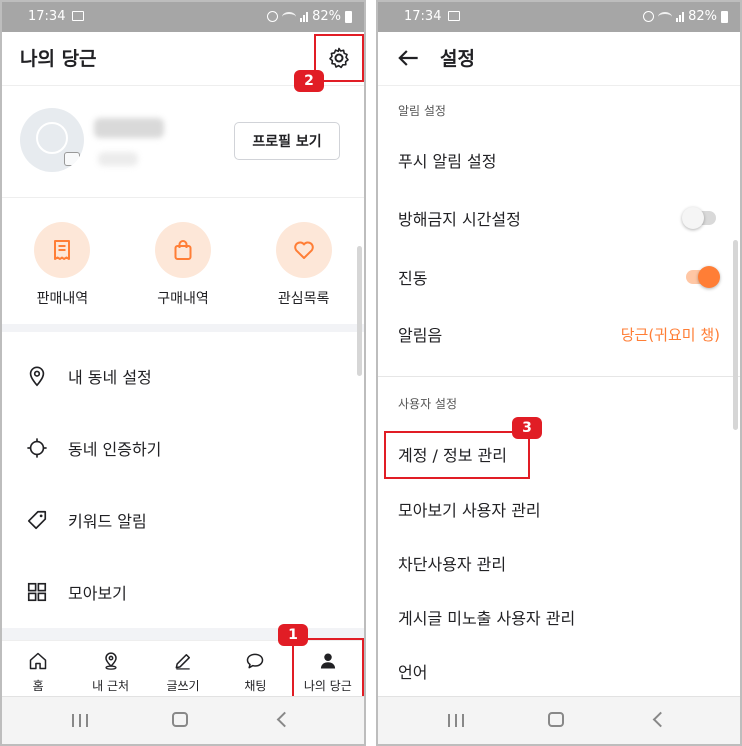  Describe the element at coordinates (420, 335) in the screenshot. I see `row-label: 알림음` at that location.